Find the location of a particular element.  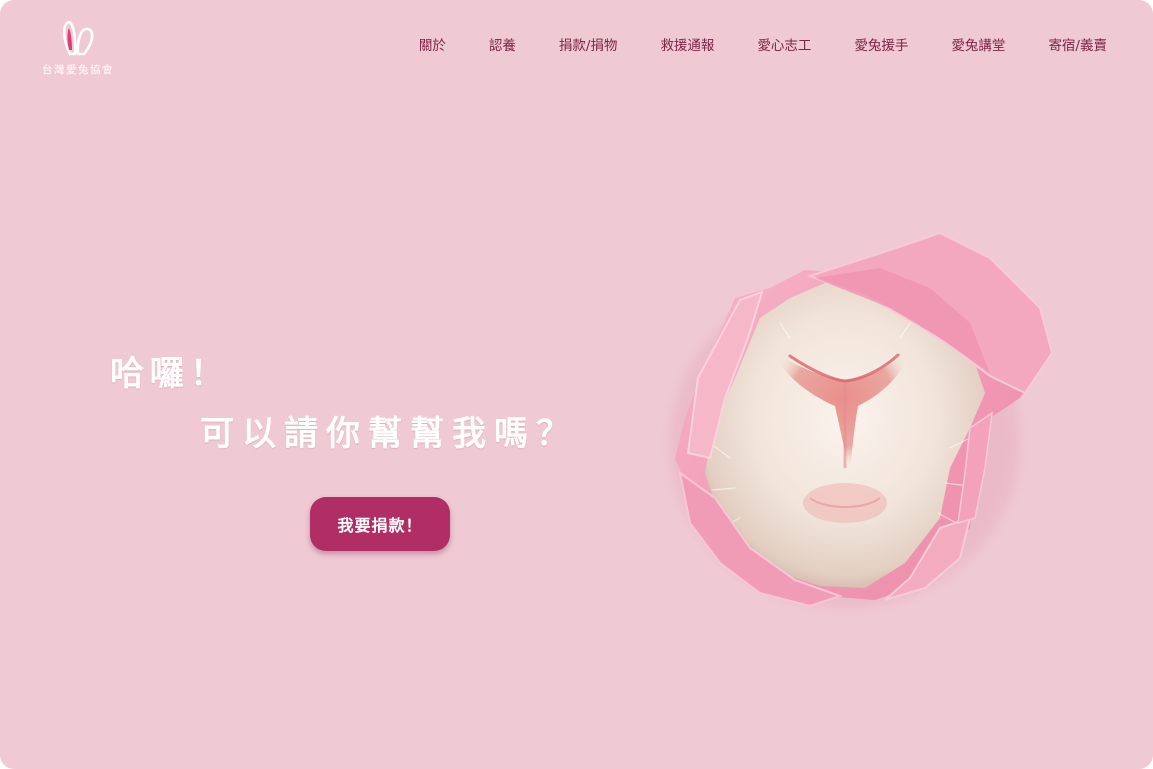

nav-item-rescue-report: 救援通報 is located at coordinates (687, 46).